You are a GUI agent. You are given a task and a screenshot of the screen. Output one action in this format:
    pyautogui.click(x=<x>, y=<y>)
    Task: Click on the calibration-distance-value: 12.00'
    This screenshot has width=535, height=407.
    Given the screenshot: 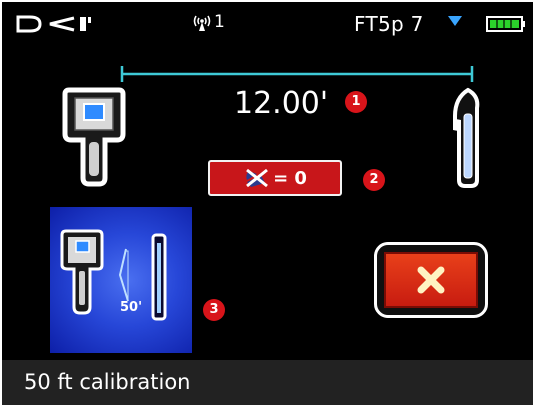 What is the action you would take?
    pyautogui.click(x=281, y=103)
    